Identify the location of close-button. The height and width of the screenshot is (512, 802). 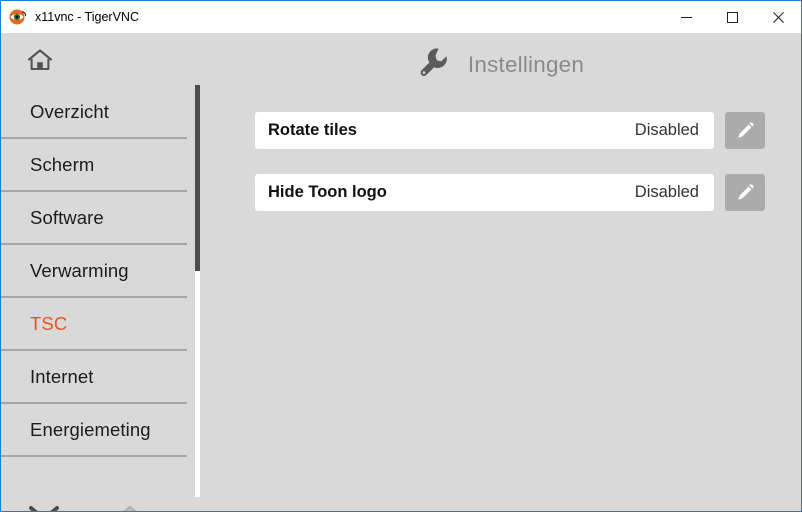
(778, 17).